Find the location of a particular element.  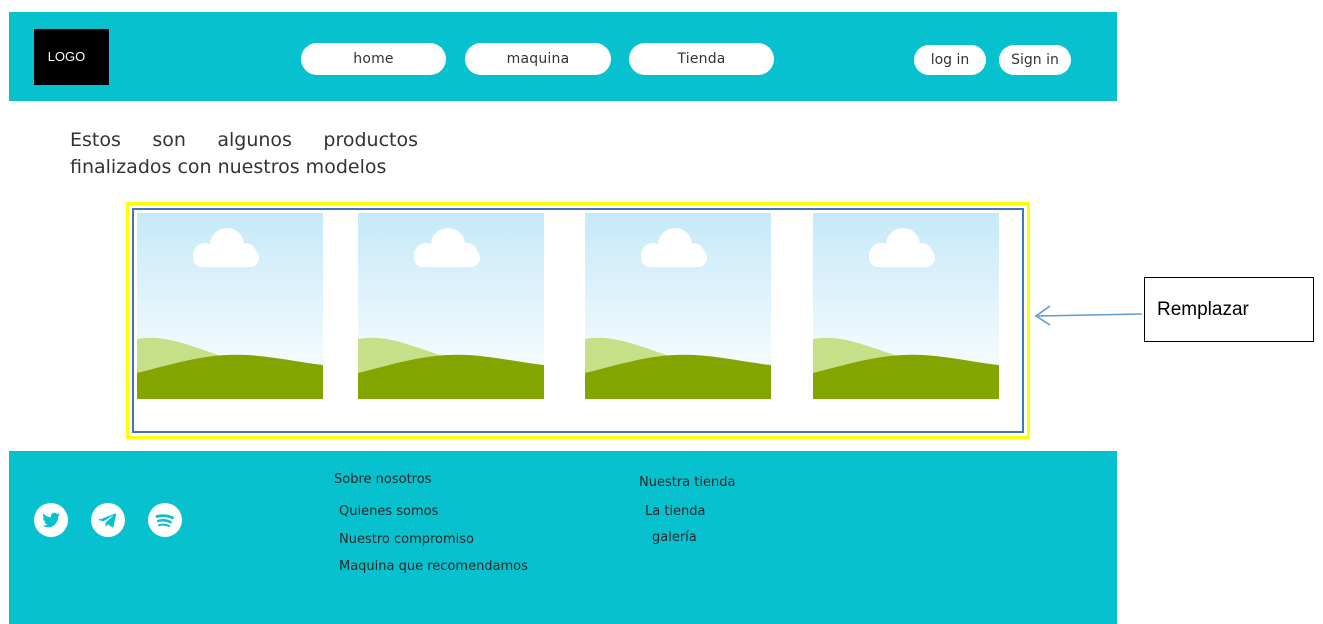

login-button: log in is located at coordinates (950, 60).